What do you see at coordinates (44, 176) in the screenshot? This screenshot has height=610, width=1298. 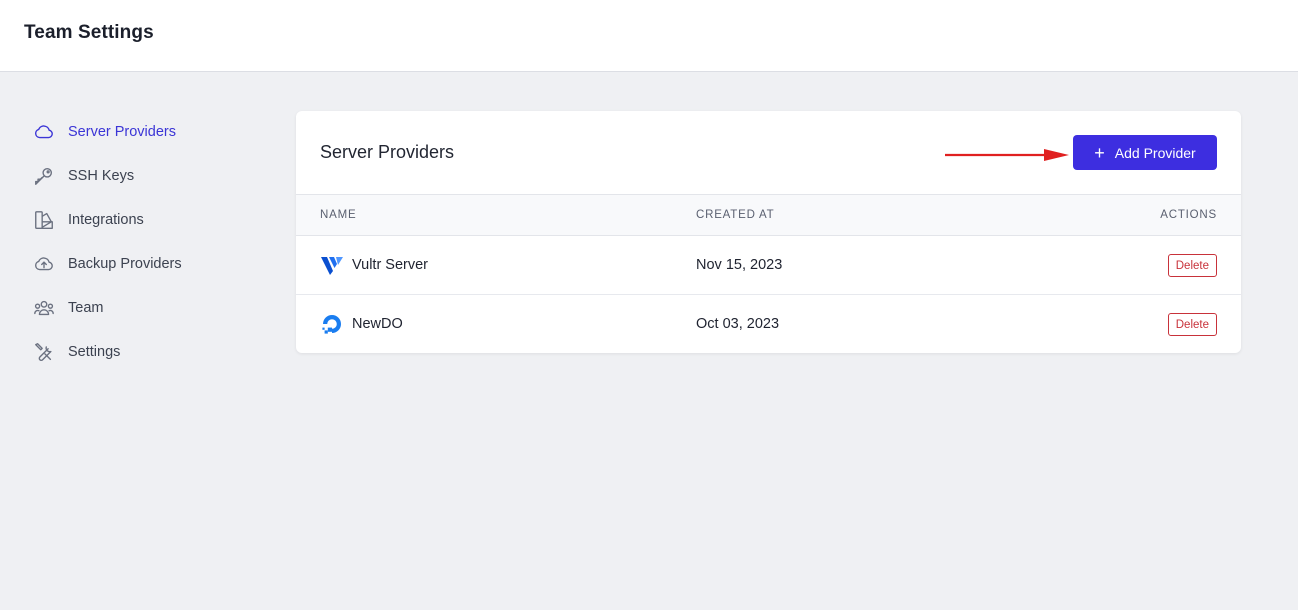 I see `key-icon` at bounding box center [44, 176].